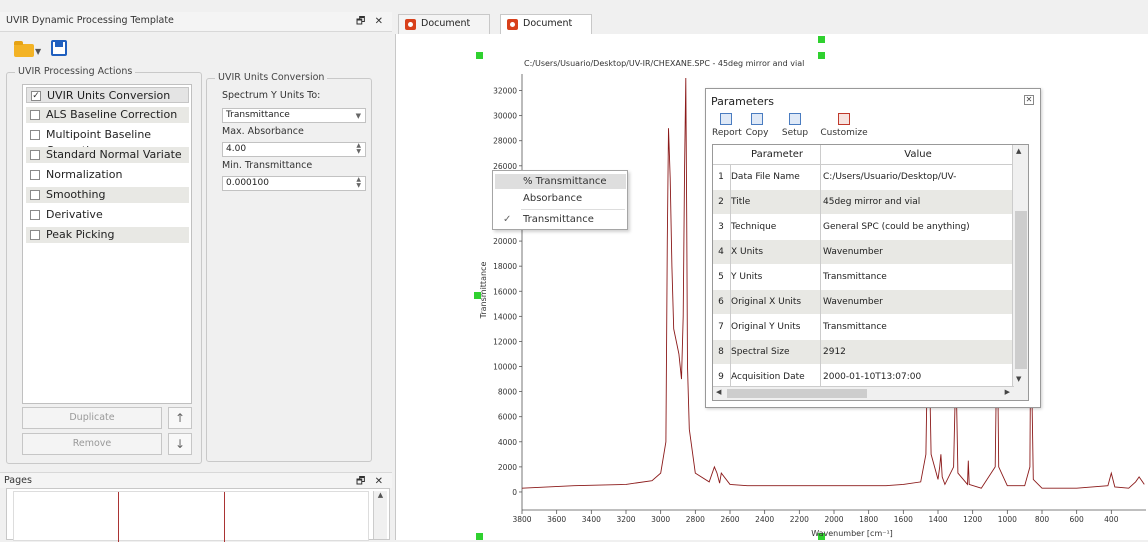 The width and height of the screenshot is (1148, 542). I want to click on action-item: Standard Normal Variate, so click(107, 155).